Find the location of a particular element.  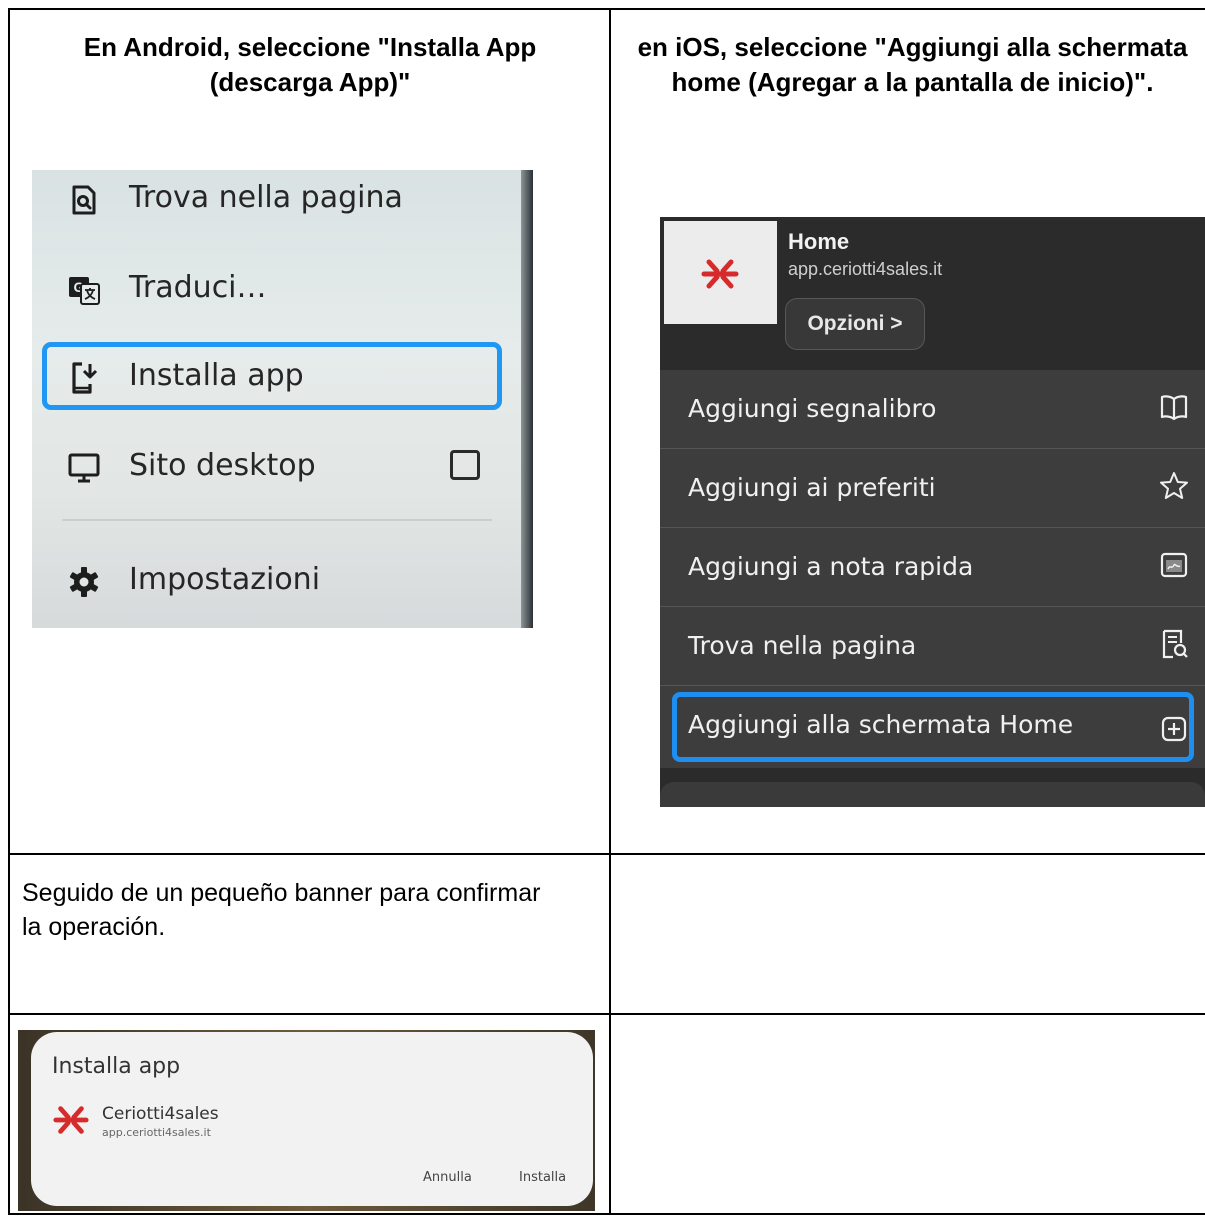

desktop-icon is located at coordinates (84, 468).